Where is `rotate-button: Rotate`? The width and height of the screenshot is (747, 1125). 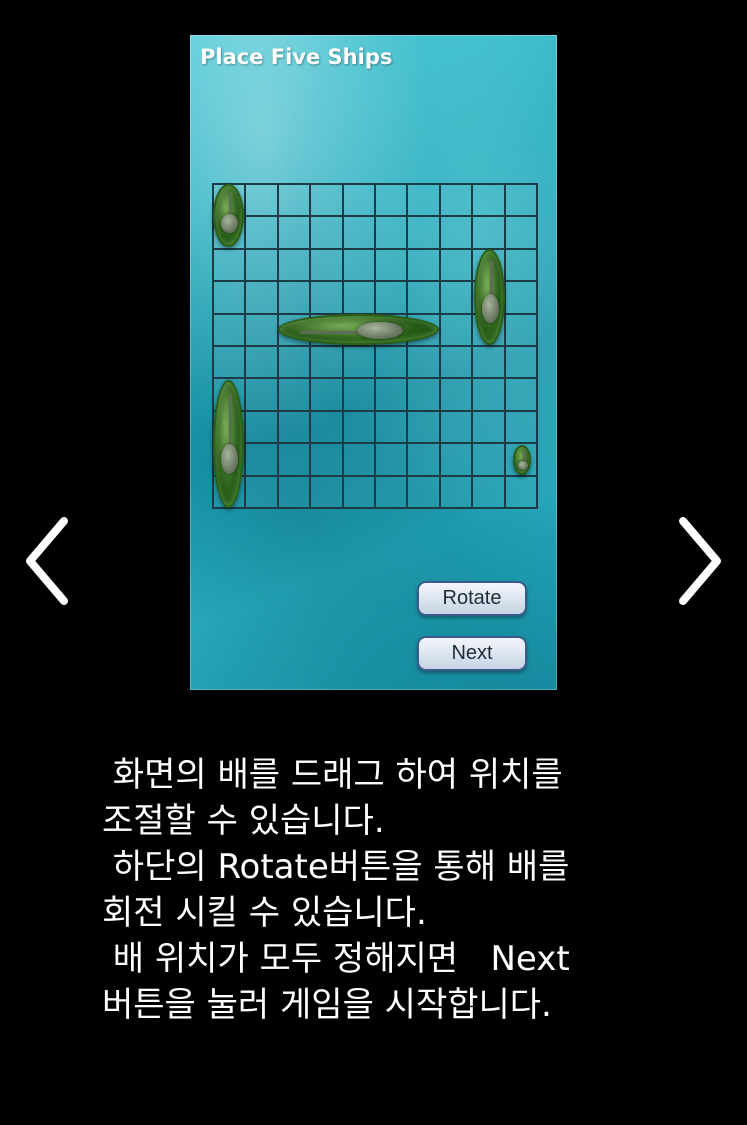
rotate-button: Rotate is located at coordinates (472, 598).